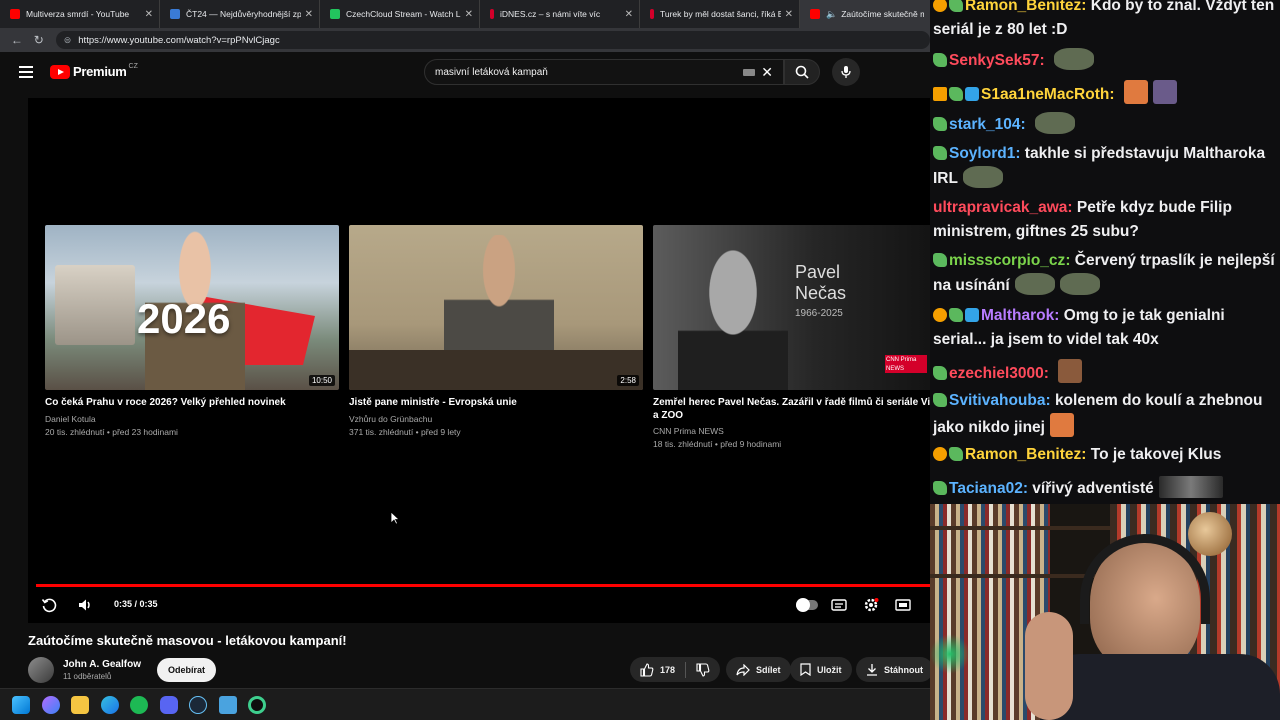  What do you see at coordinates (758, 669) in the screenshot?
I see `share-button: Sdílet` at bounding box center [758, 669].